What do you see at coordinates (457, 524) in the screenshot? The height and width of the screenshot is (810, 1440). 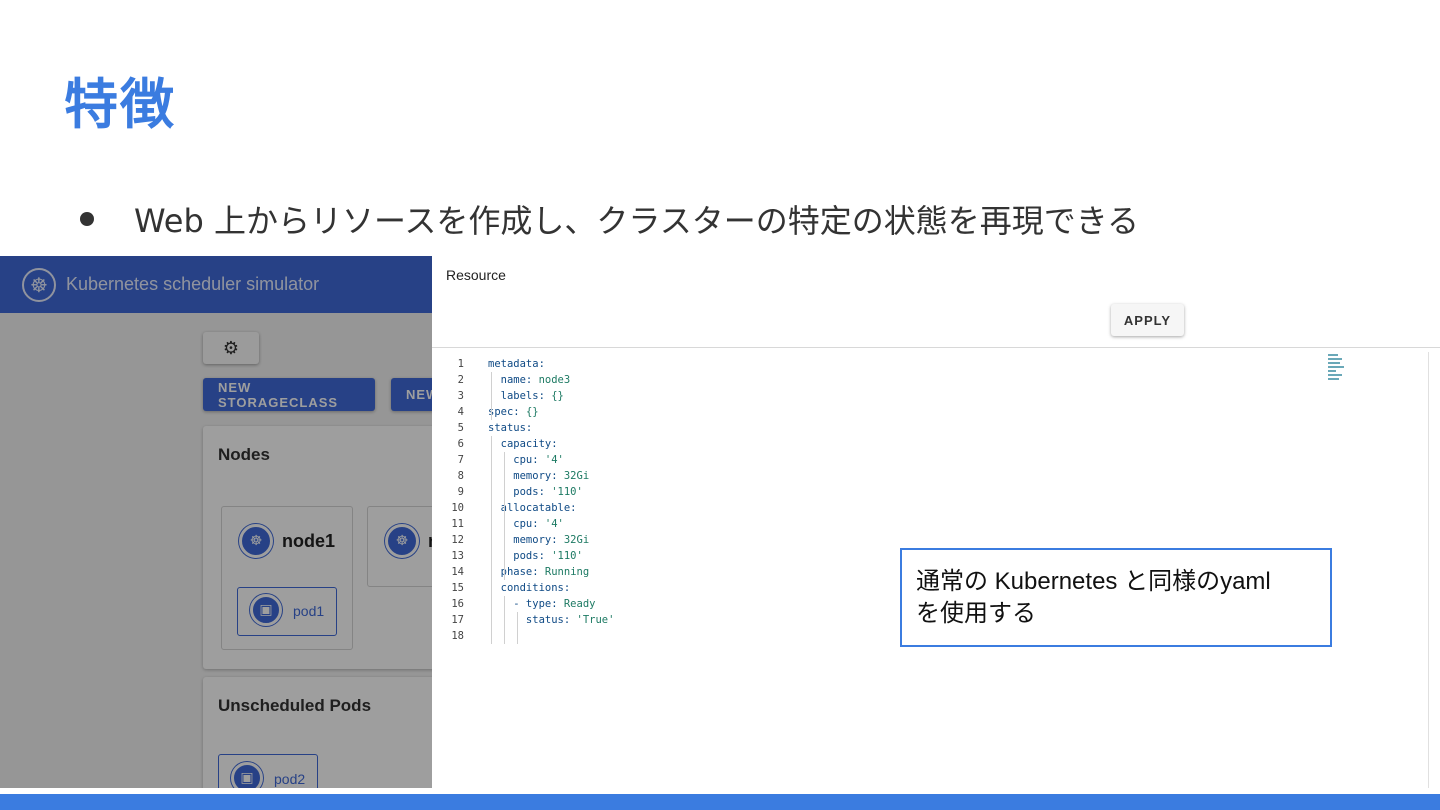 I see `line-number: 11` at bounding box center [457, 524].